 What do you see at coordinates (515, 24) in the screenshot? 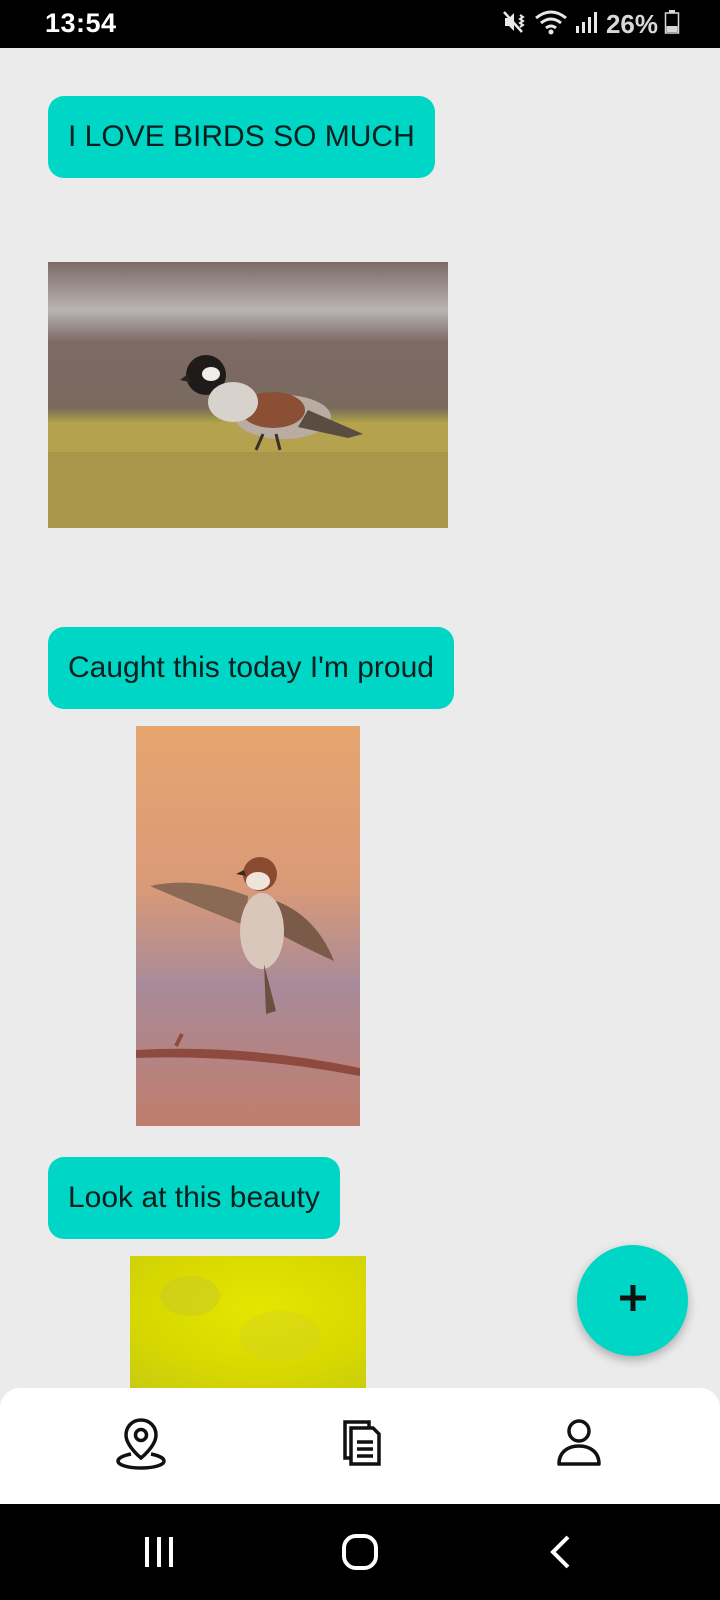
I see `mute-vibrate-icon` at bounding box center [515, 24].